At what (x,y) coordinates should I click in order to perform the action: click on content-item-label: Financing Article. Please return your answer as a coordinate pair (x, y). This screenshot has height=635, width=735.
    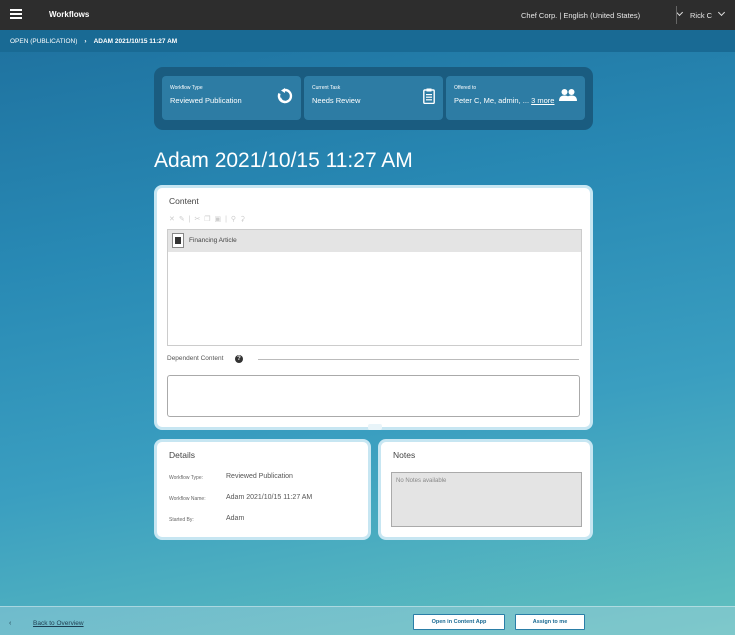
    Looking at the image, I should click on (213, 240).